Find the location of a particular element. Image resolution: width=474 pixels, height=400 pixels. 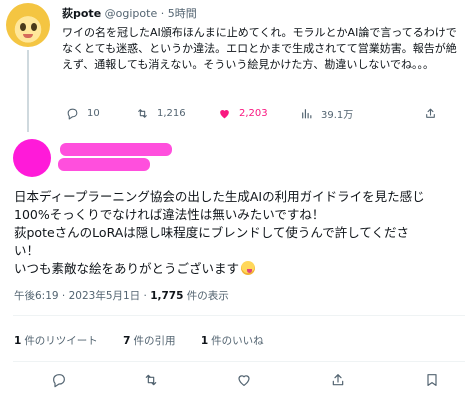

tweet-action-bar: 10 1,216 2,203 39.1万 is located at coordinates (252, 113).